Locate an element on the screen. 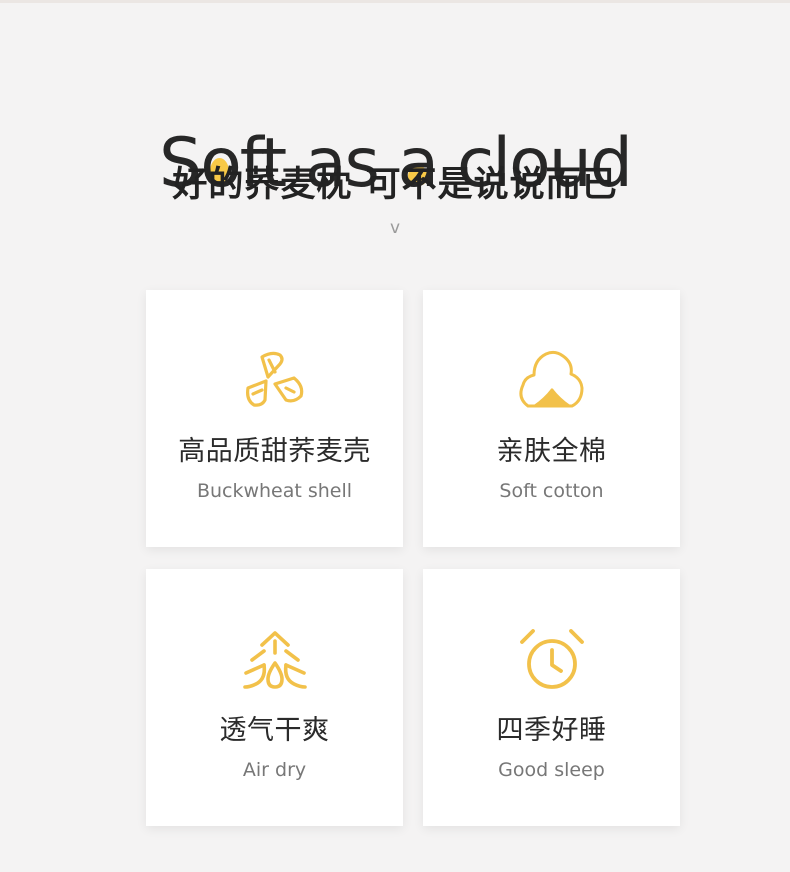  feature-title: 四季好睡 is located at coordinates (551, 730).